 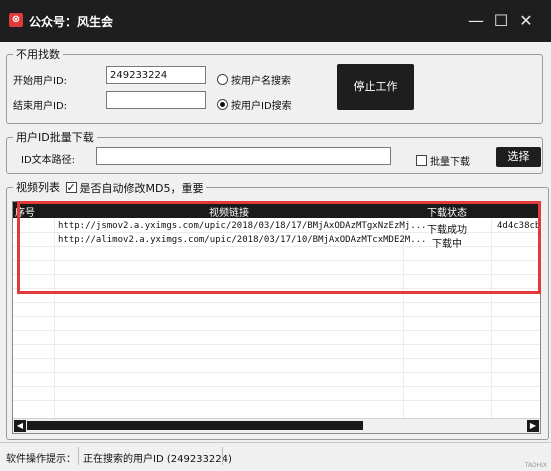 I want to click on scrollbar-thumb, so click(x=195, y=425).